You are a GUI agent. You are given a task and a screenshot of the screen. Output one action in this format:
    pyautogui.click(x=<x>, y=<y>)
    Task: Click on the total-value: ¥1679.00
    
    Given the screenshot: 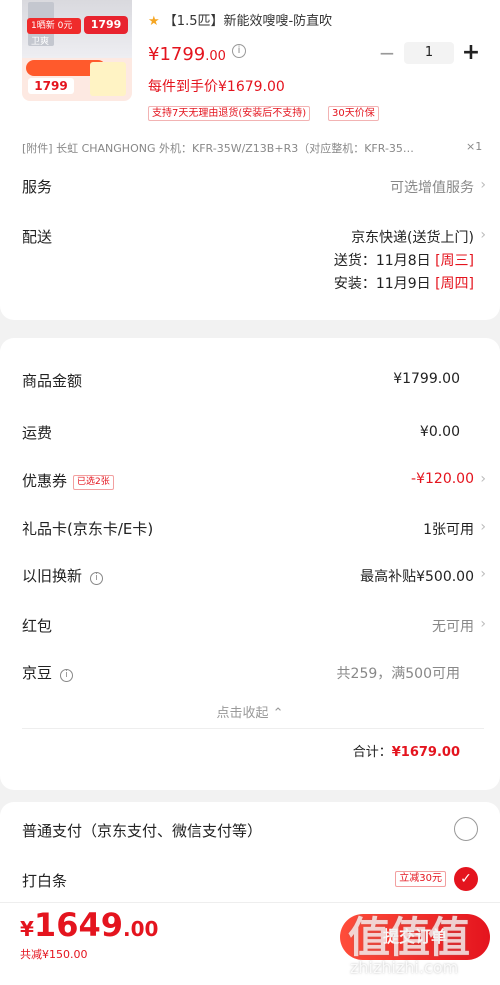 What is the action you would take?
    pyautogui.click(x=425, y=752)
    